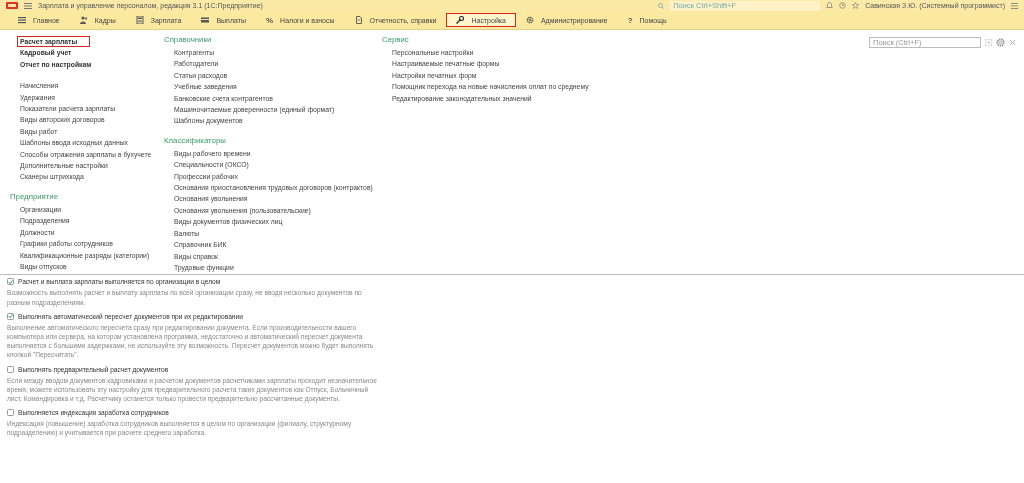  Describe the element at coordinates (988, 42) in the screenshot. I see `clear-icon` at that location.